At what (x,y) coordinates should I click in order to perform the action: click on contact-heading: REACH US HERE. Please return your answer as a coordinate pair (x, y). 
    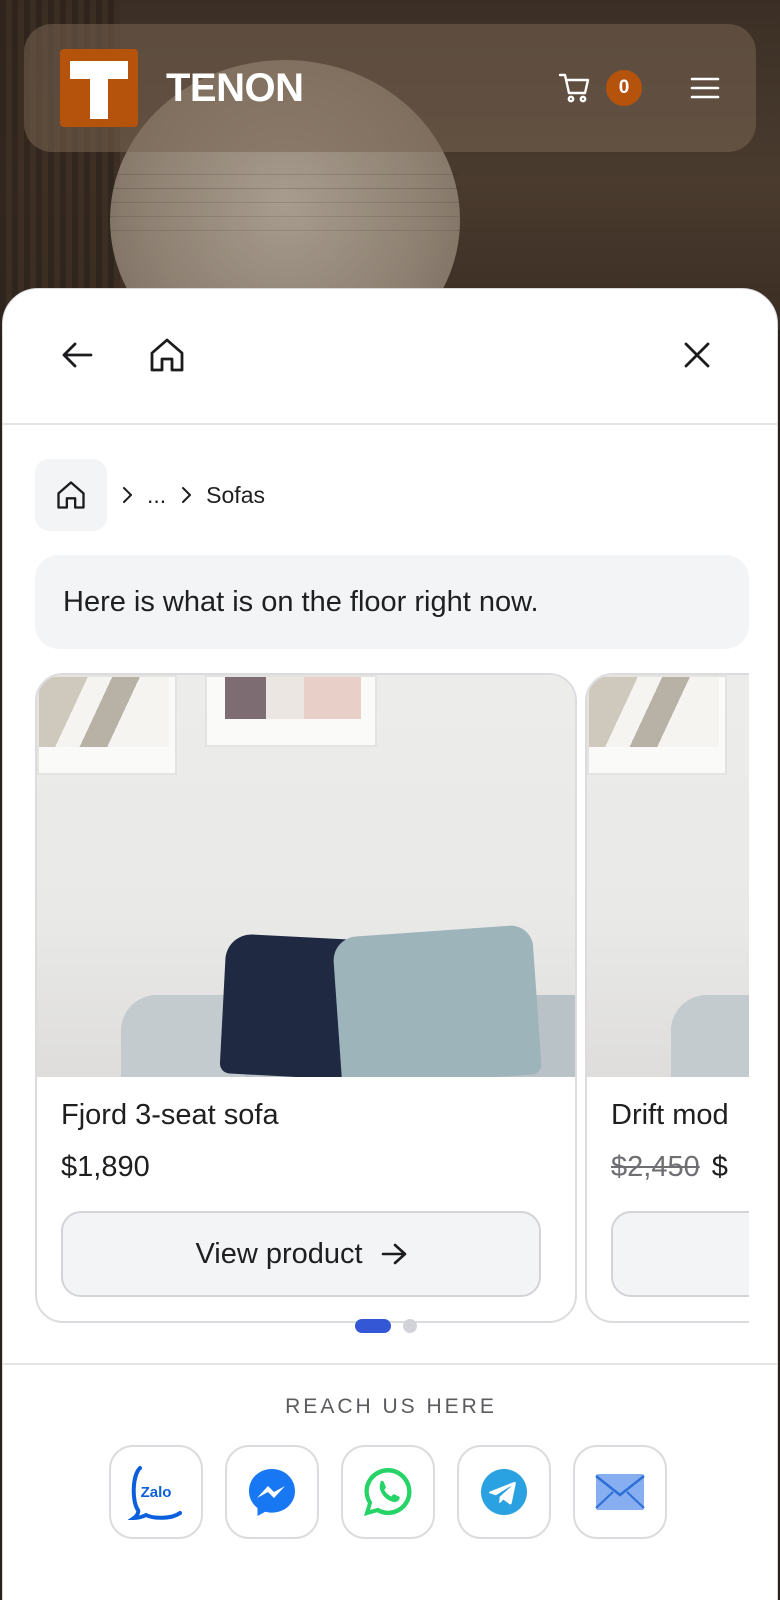
    Looking at the image, I should click on (391, 1406).